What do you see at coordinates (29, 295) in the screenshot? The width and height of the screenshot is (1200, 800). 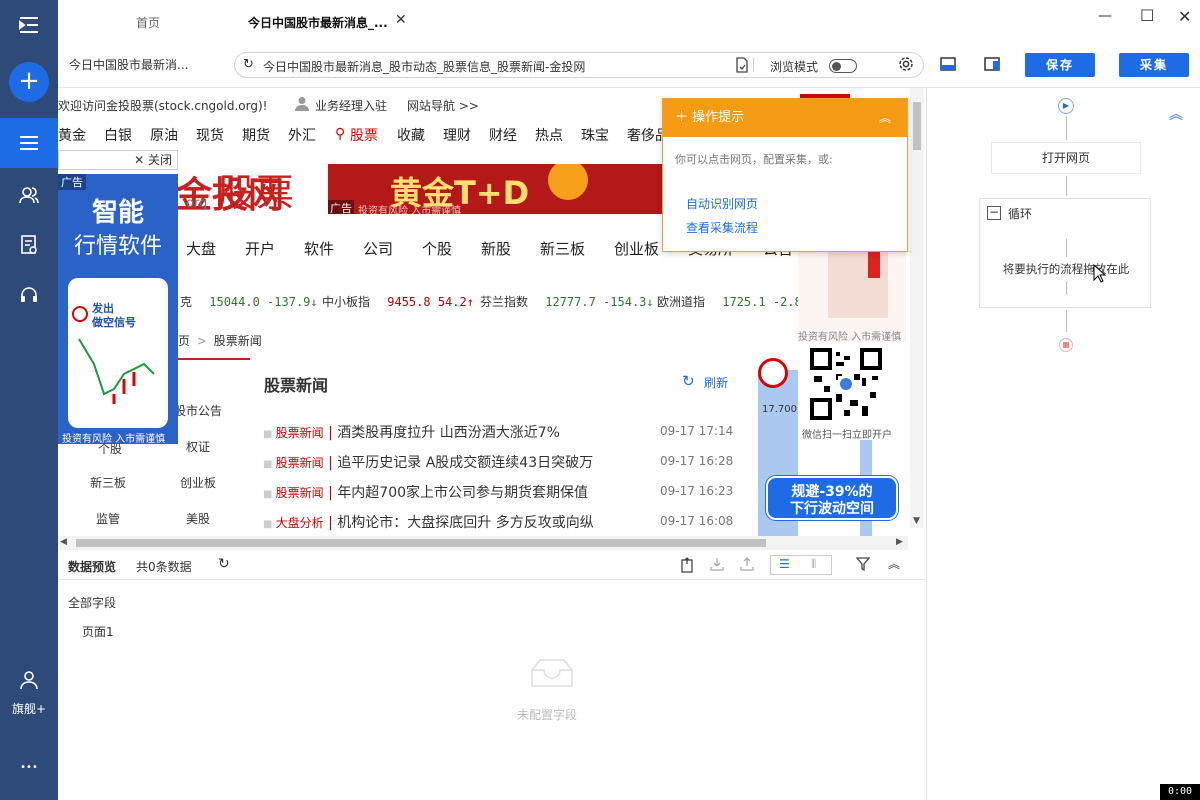 I see `support-headset-icon` at bounding box center [29, 295].